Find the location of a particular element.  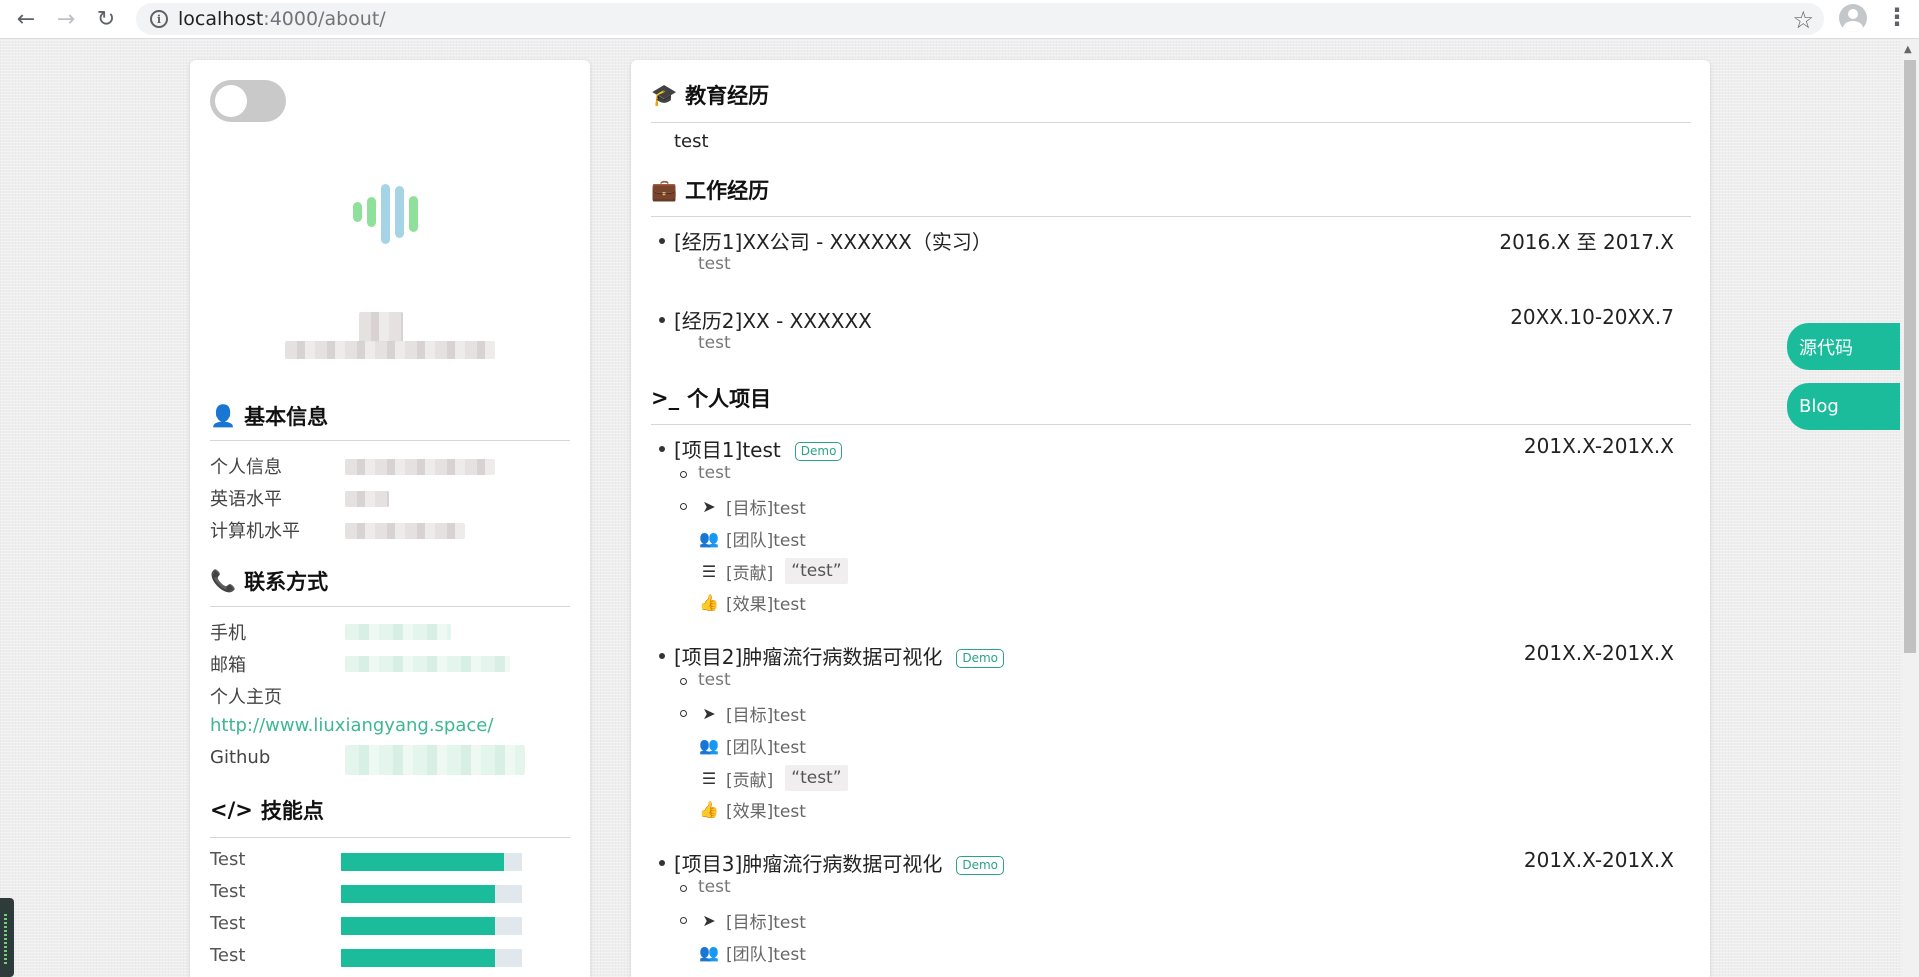

music-player-widget is located at coordinates (7, 937).